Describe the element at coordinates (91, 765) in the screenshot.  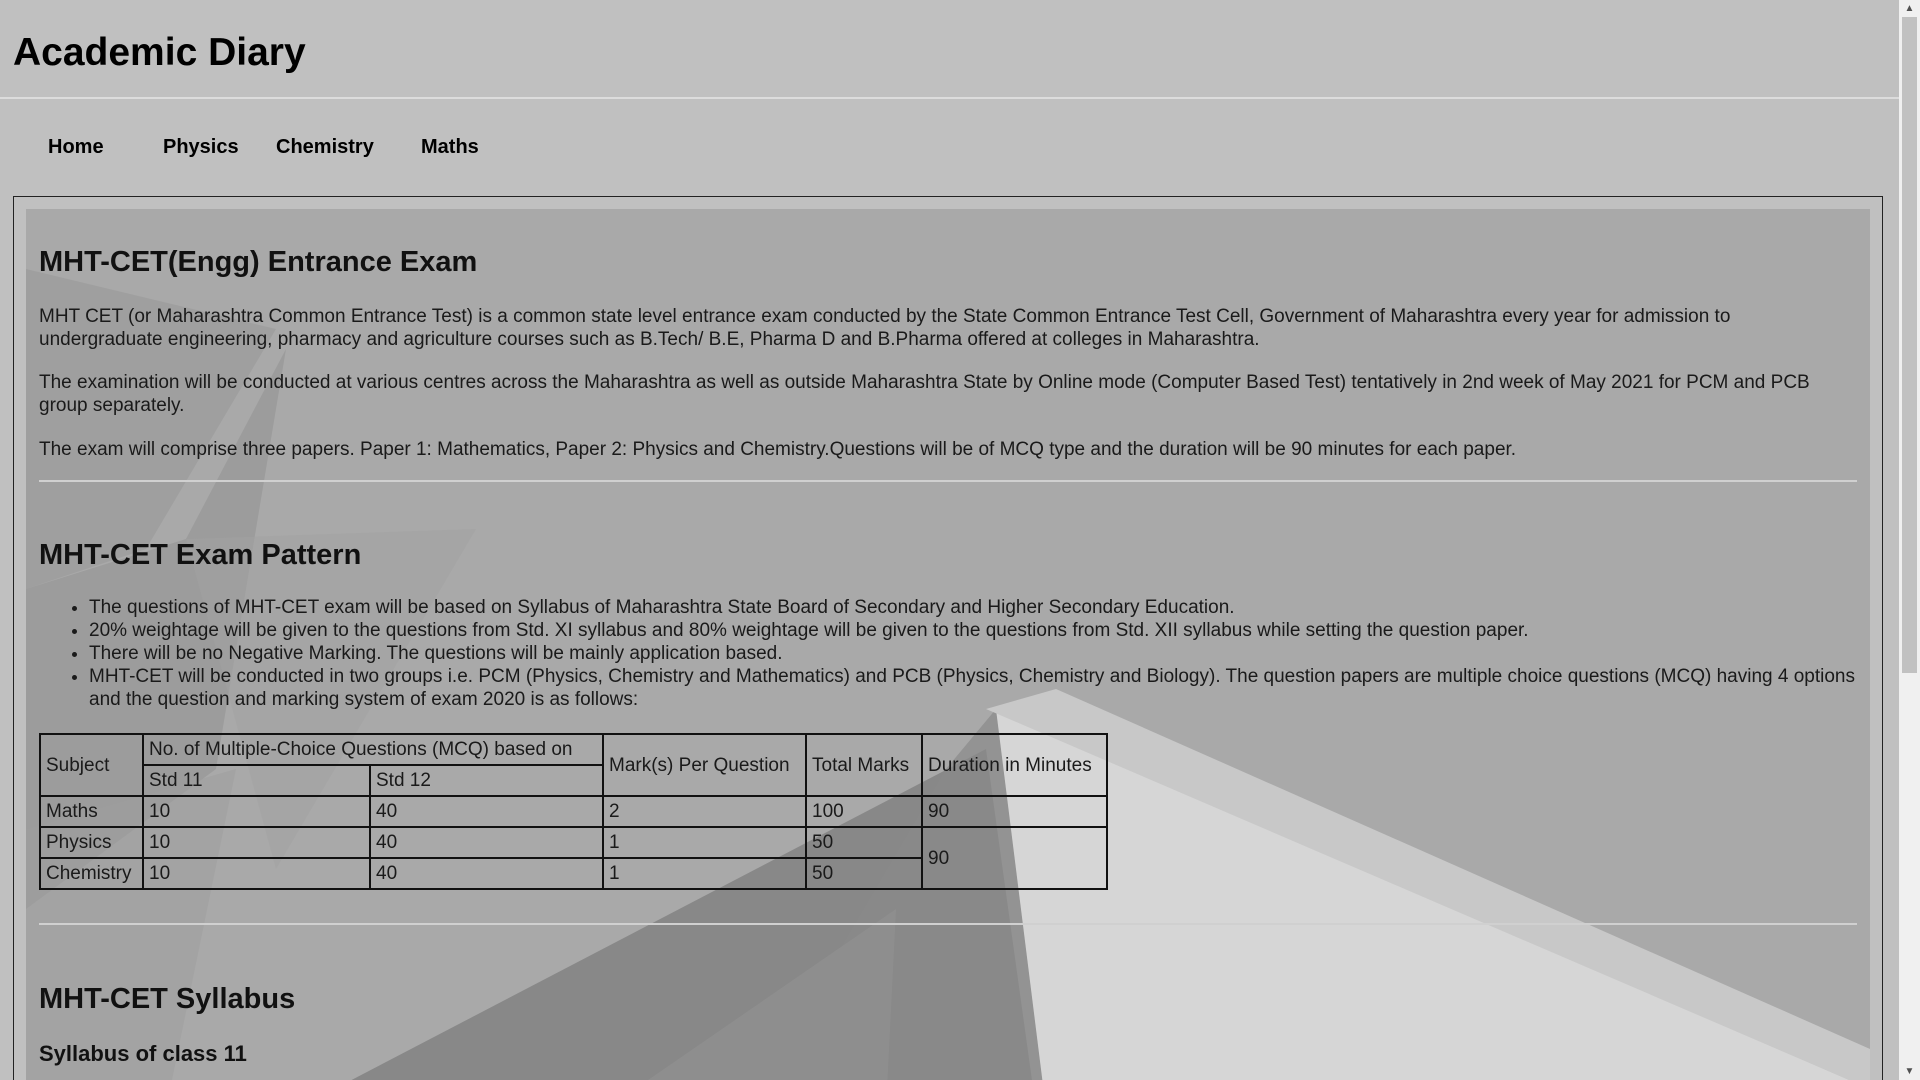
I see `table-header-subject: Subject` at that location.